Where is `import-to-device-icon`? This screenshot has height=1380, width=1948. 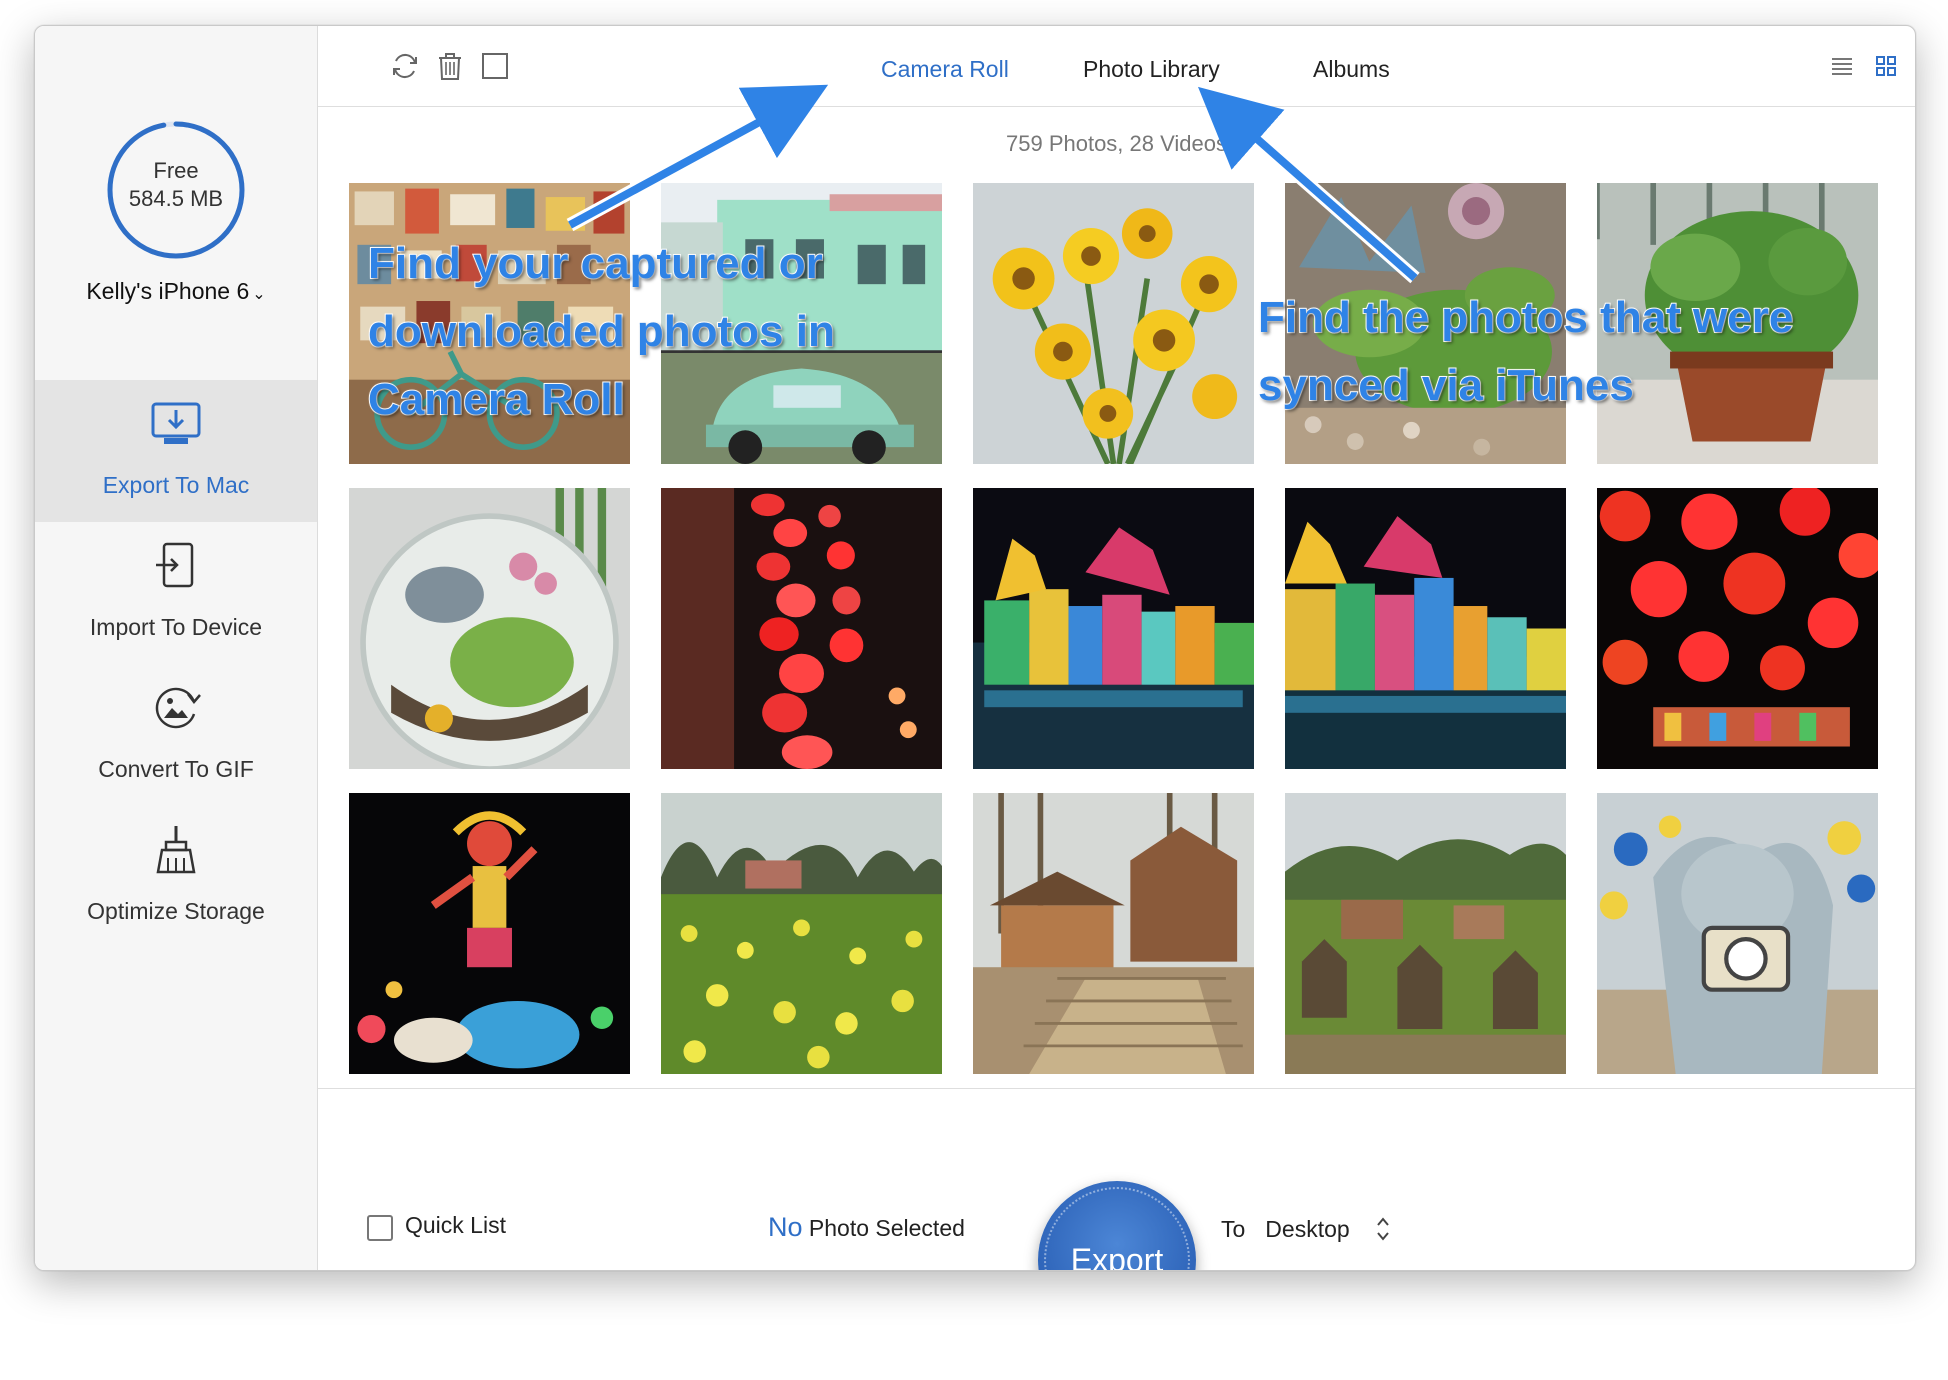 import-to-device-icon is located at coordinates (175, 565).